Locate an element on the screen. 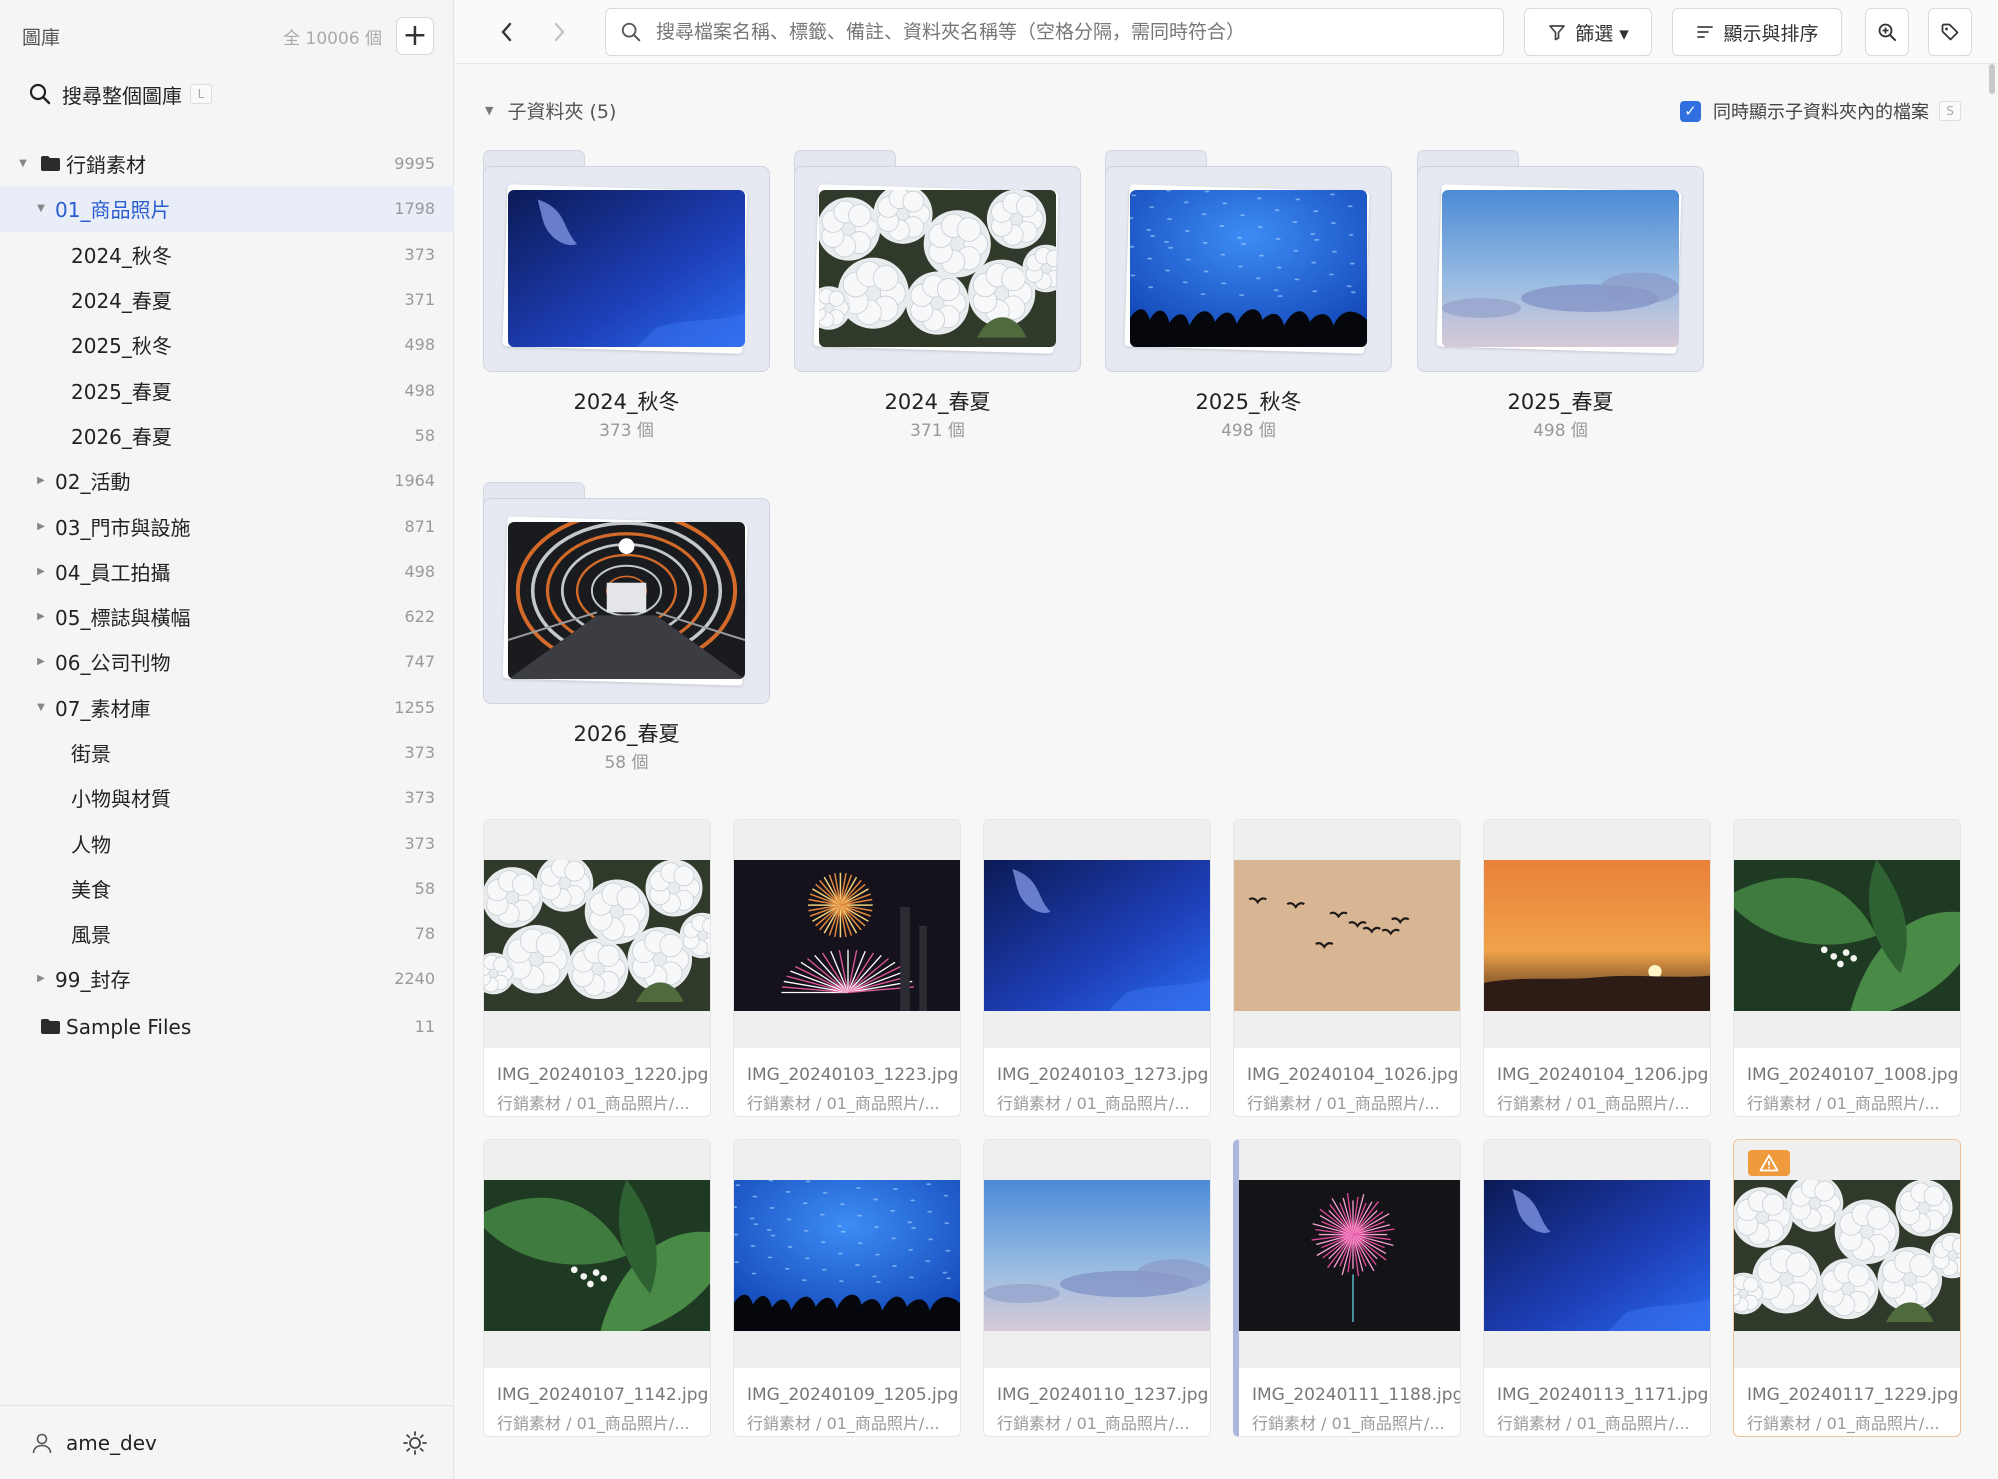 This screenshot has height=1479, width=1998. show-subfolder-files-toggle: ✓ 同時顯示子資料夾內的檔案 S is located at coordinates (1820, 111).